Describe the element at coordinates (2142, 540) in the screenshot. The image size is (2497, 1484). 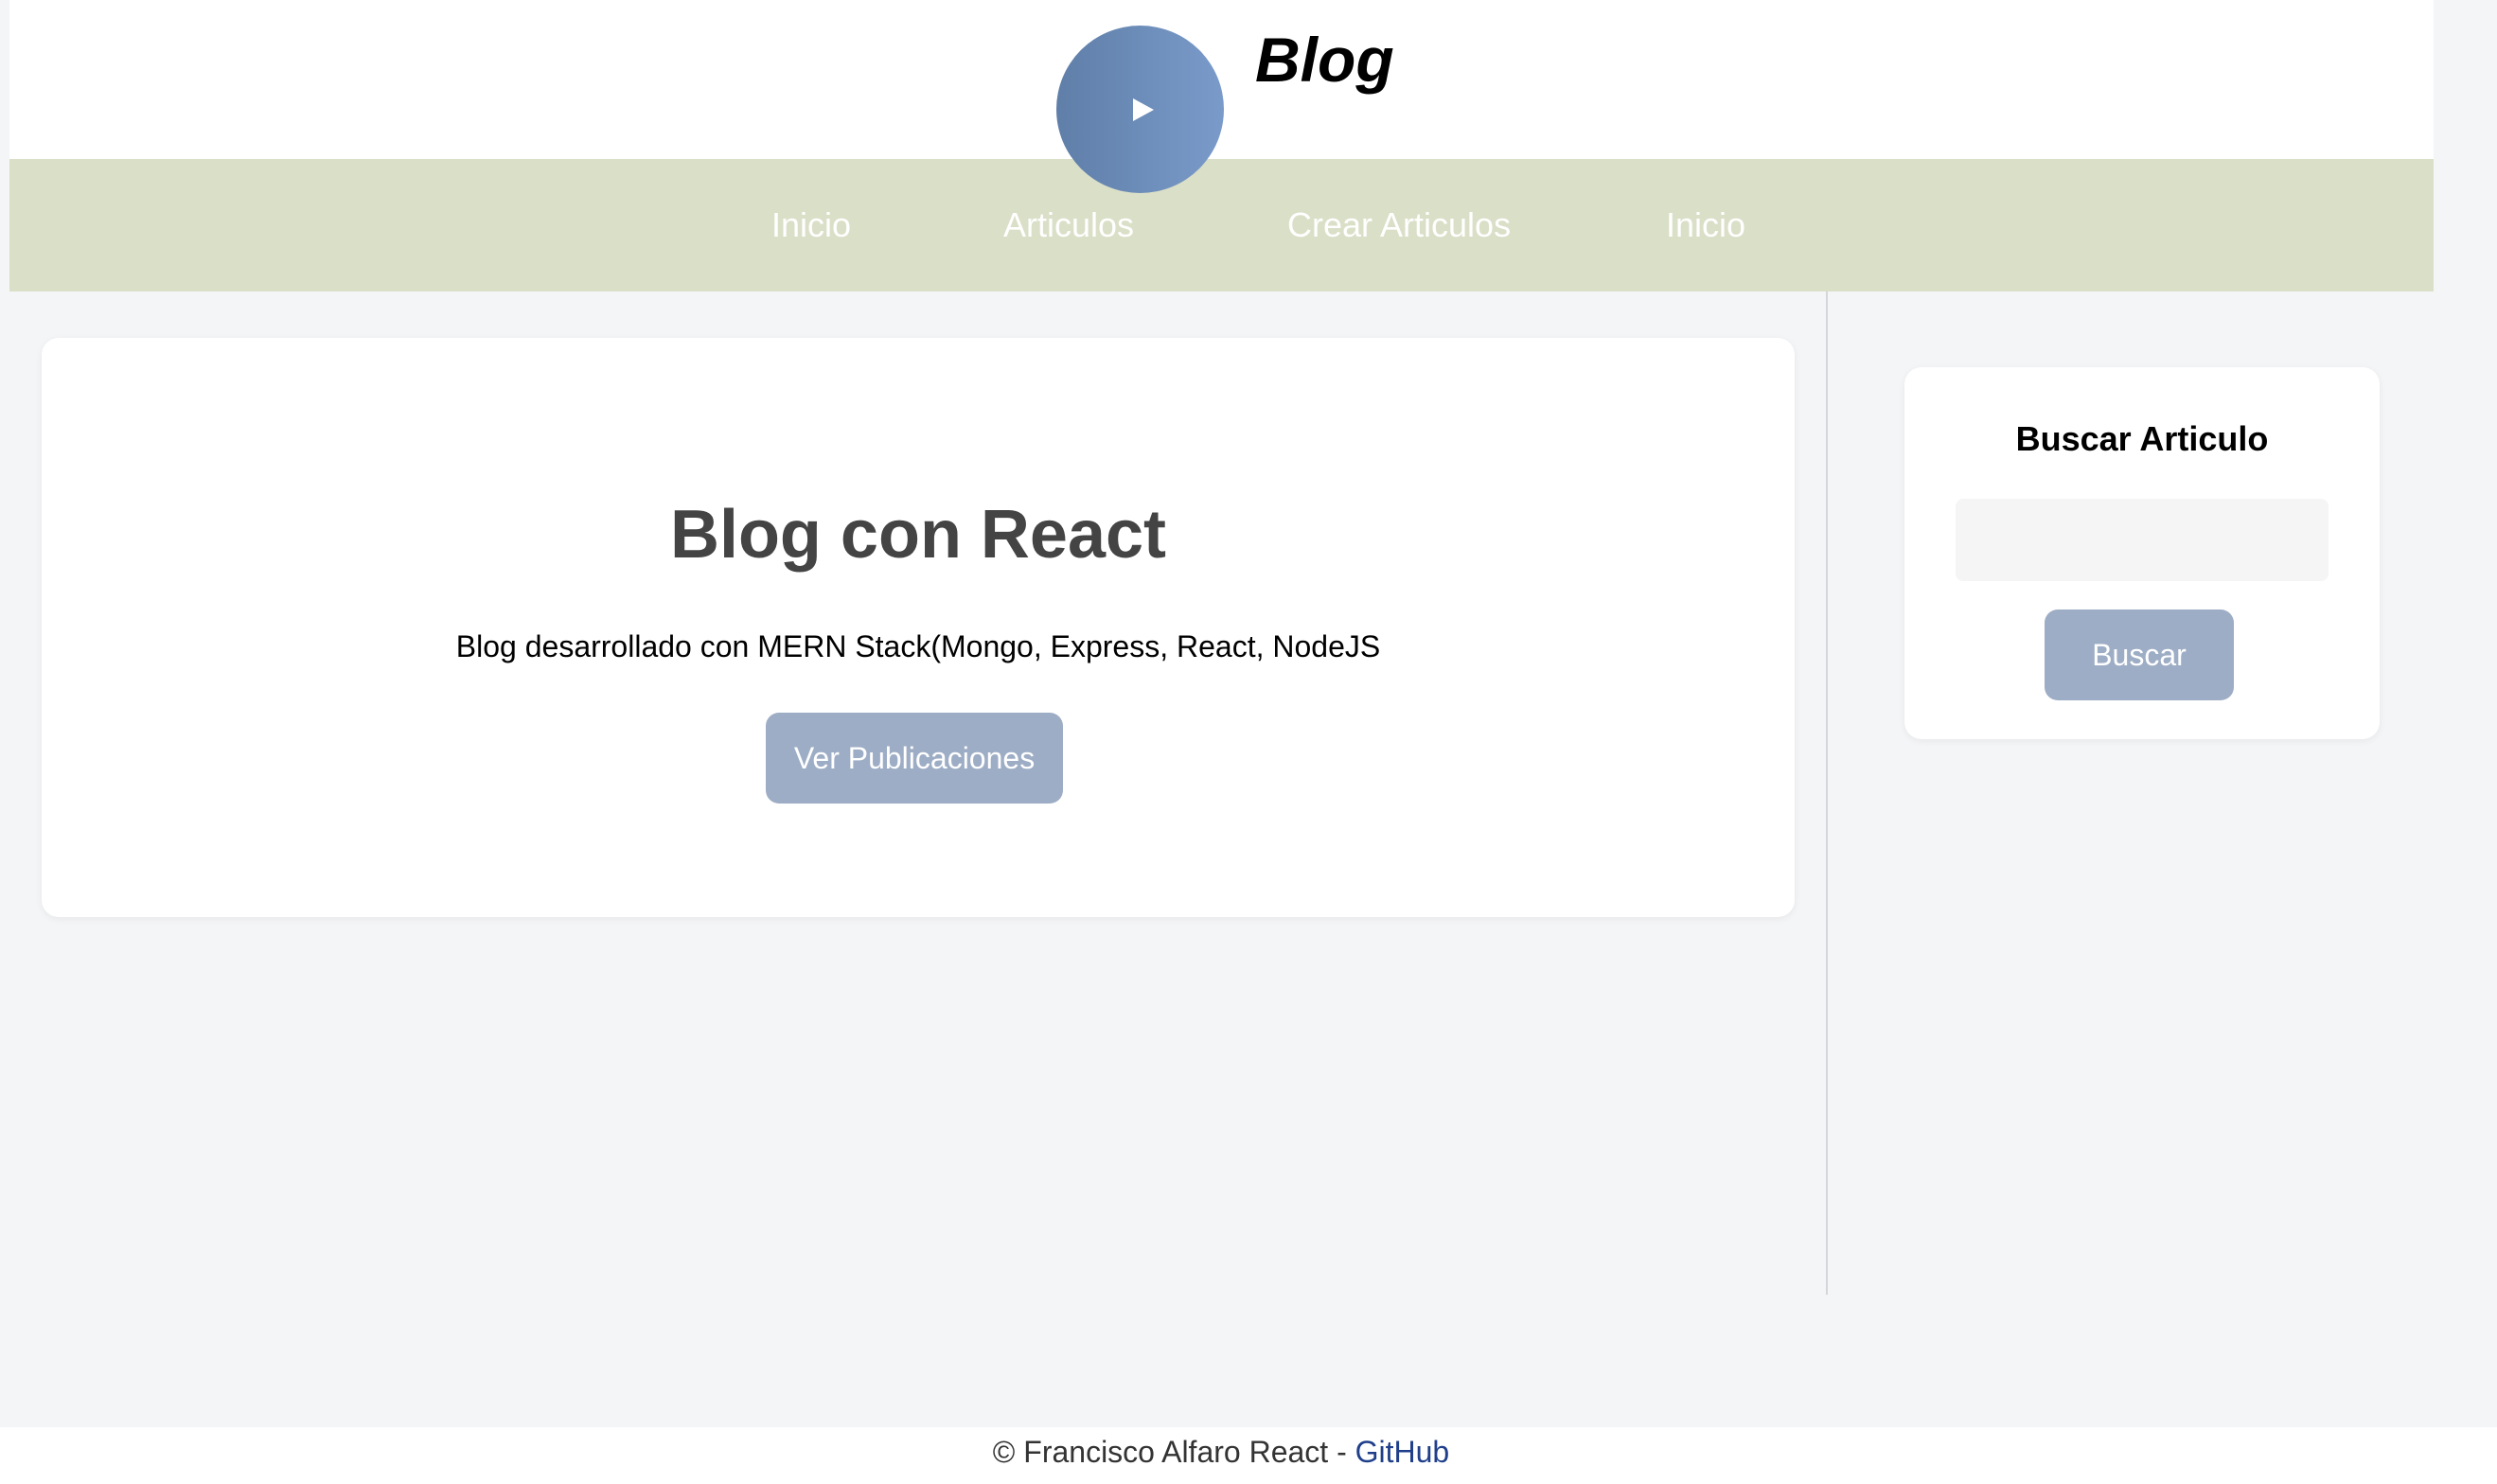
I see `search-input` at that location.